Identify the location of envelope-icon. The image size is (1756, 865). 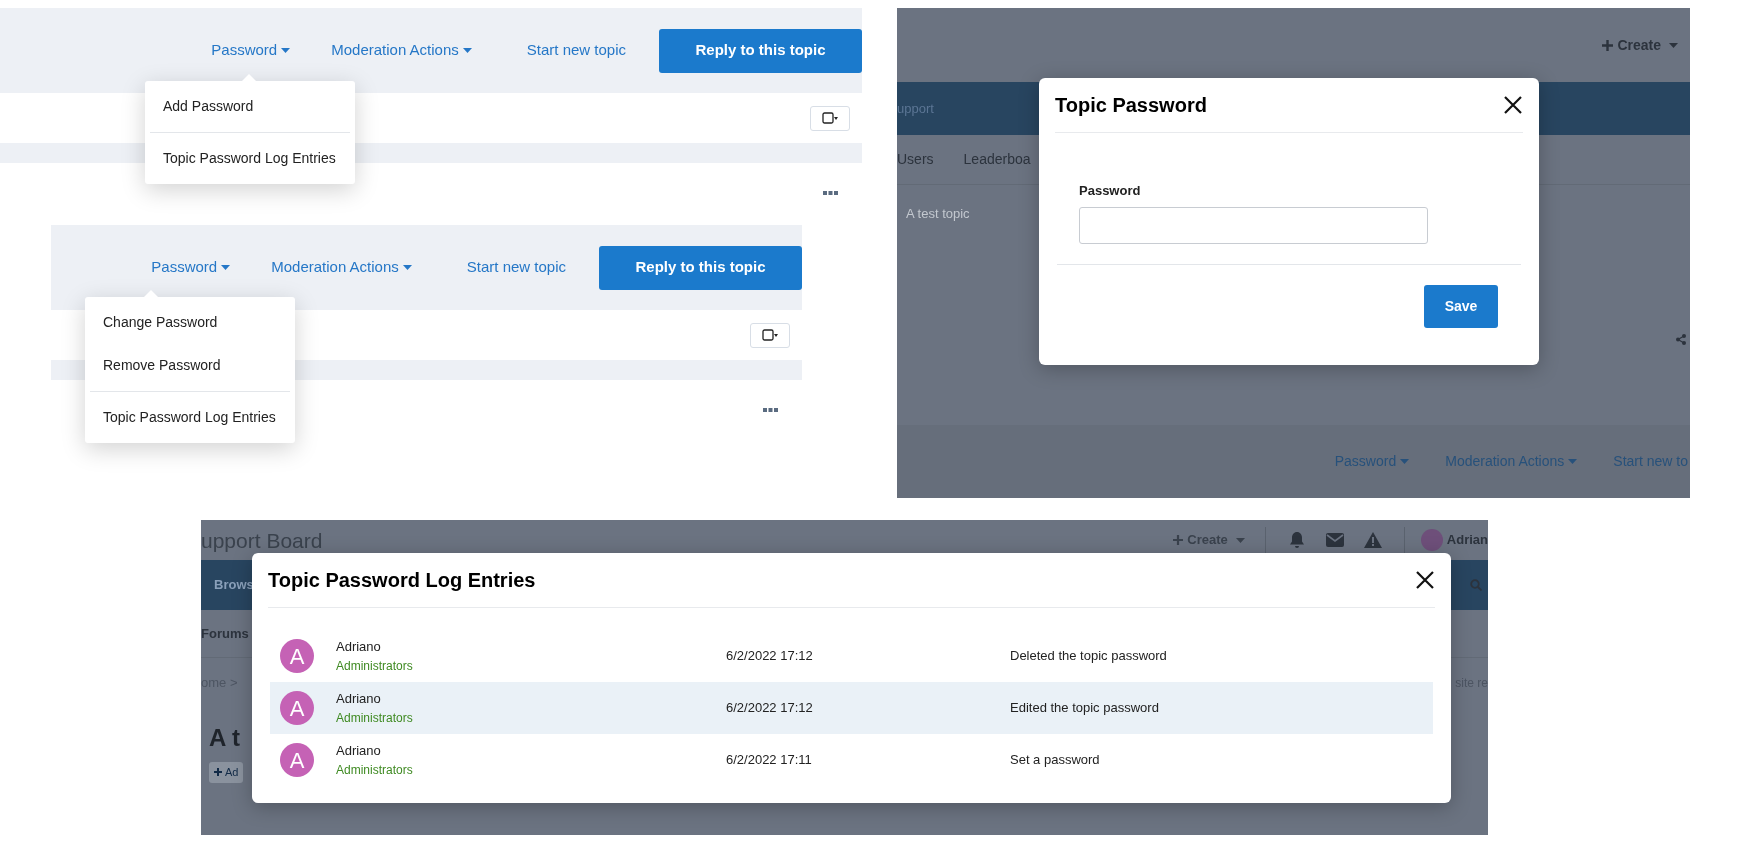
(1334, 540).